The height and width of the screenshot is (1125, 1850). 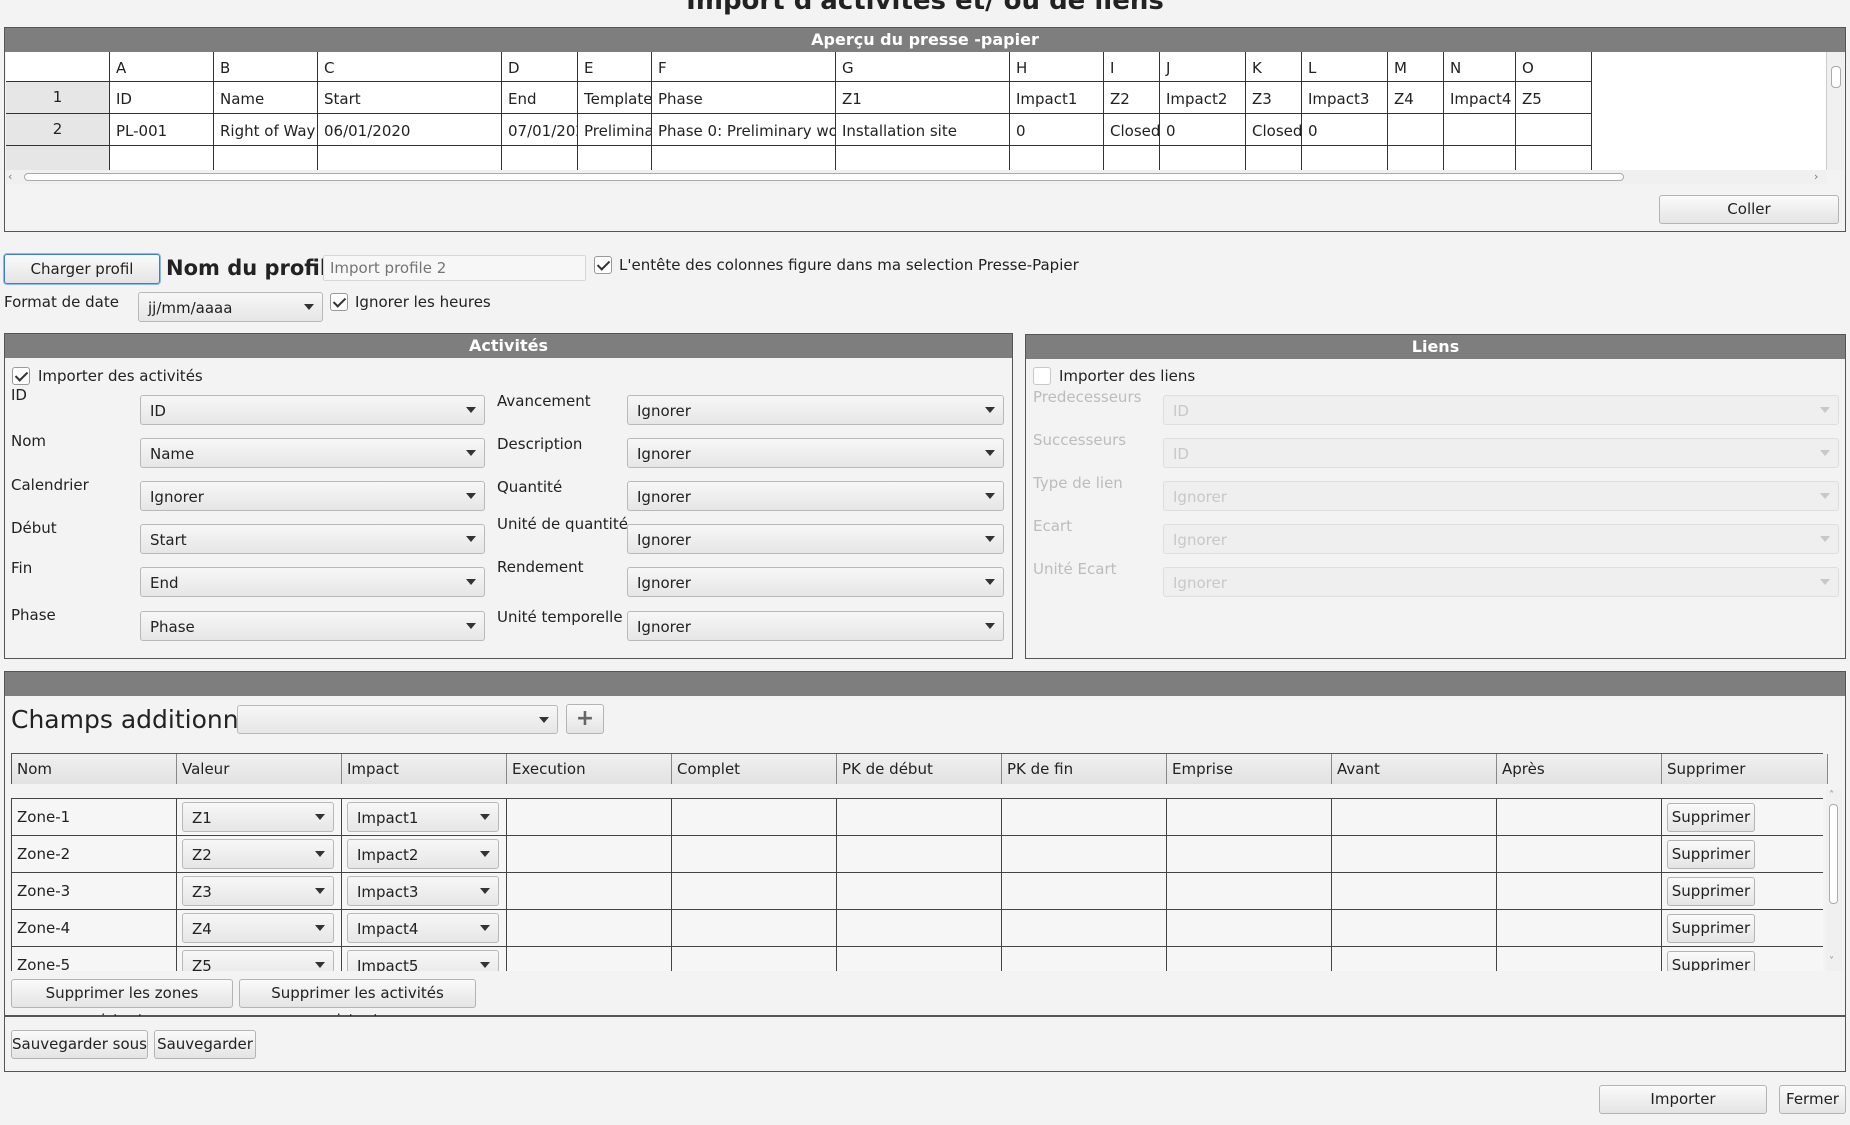 What do you see at coordinates (1274, 130) in the screenshot?
I see `grid-cell: Closed area 2` at bounding box center [1274, 130].